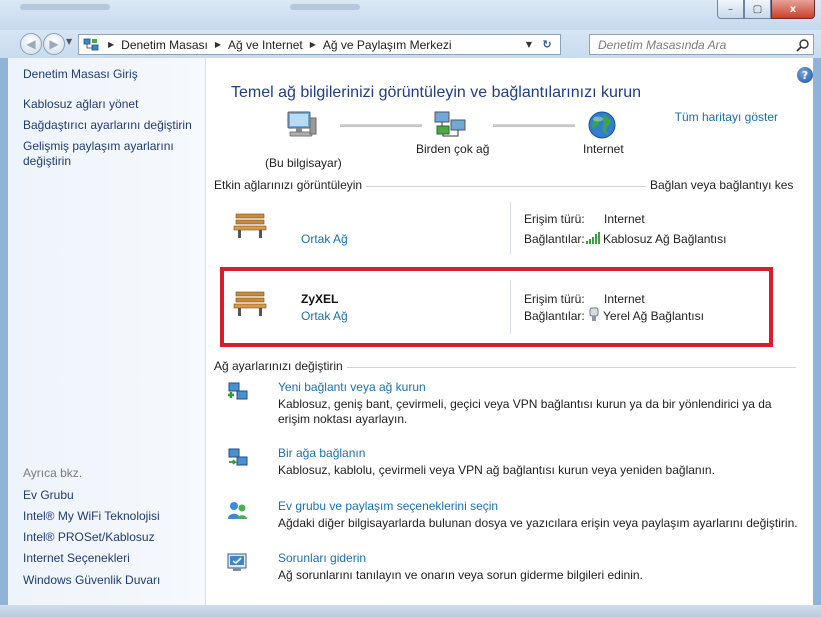  What do you see at coordinates (48, 495) in the screenshot?
I see `sidebar-item-homegroup: Ev Grubu` at bounding box center [48, 495].